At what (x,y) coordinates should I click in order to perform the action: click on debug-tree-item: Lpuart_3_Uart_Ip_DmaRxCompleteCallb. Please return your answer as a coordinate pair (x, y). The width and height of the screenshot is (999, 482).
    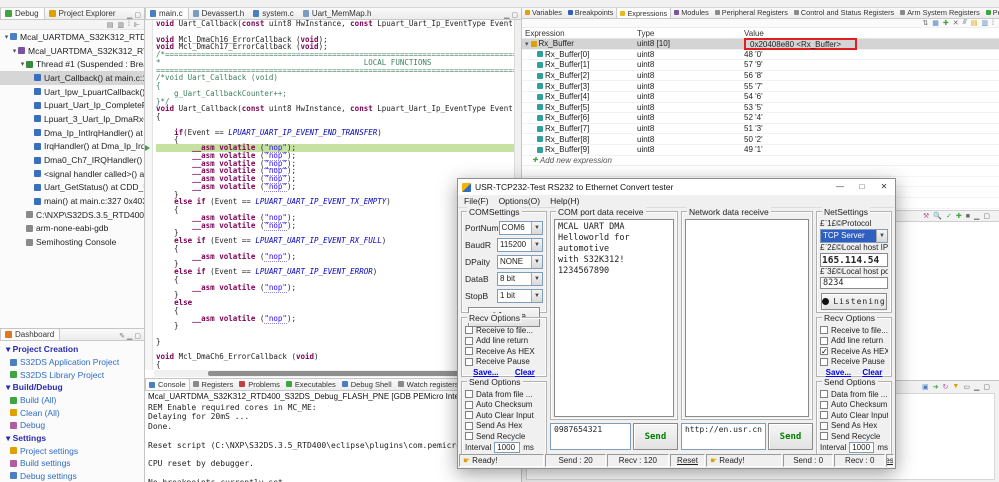
    Looking at the image, I should click on (72, 119).